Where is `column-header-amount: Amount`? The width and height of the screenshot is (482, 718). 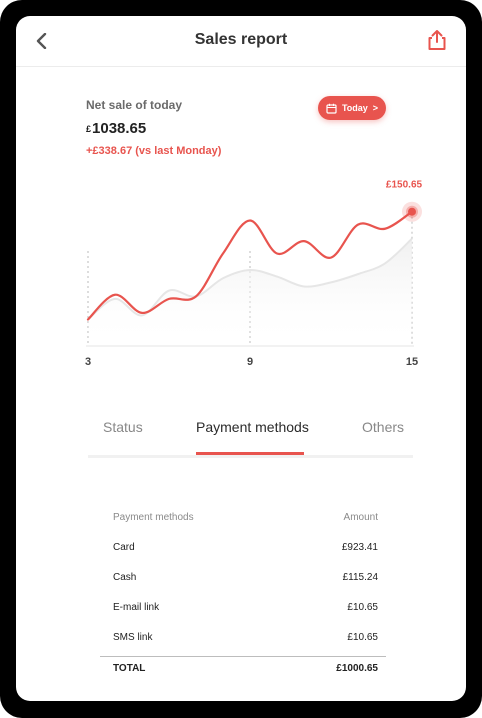 column-header-amount: Amount is located at coordinates (360, 517).